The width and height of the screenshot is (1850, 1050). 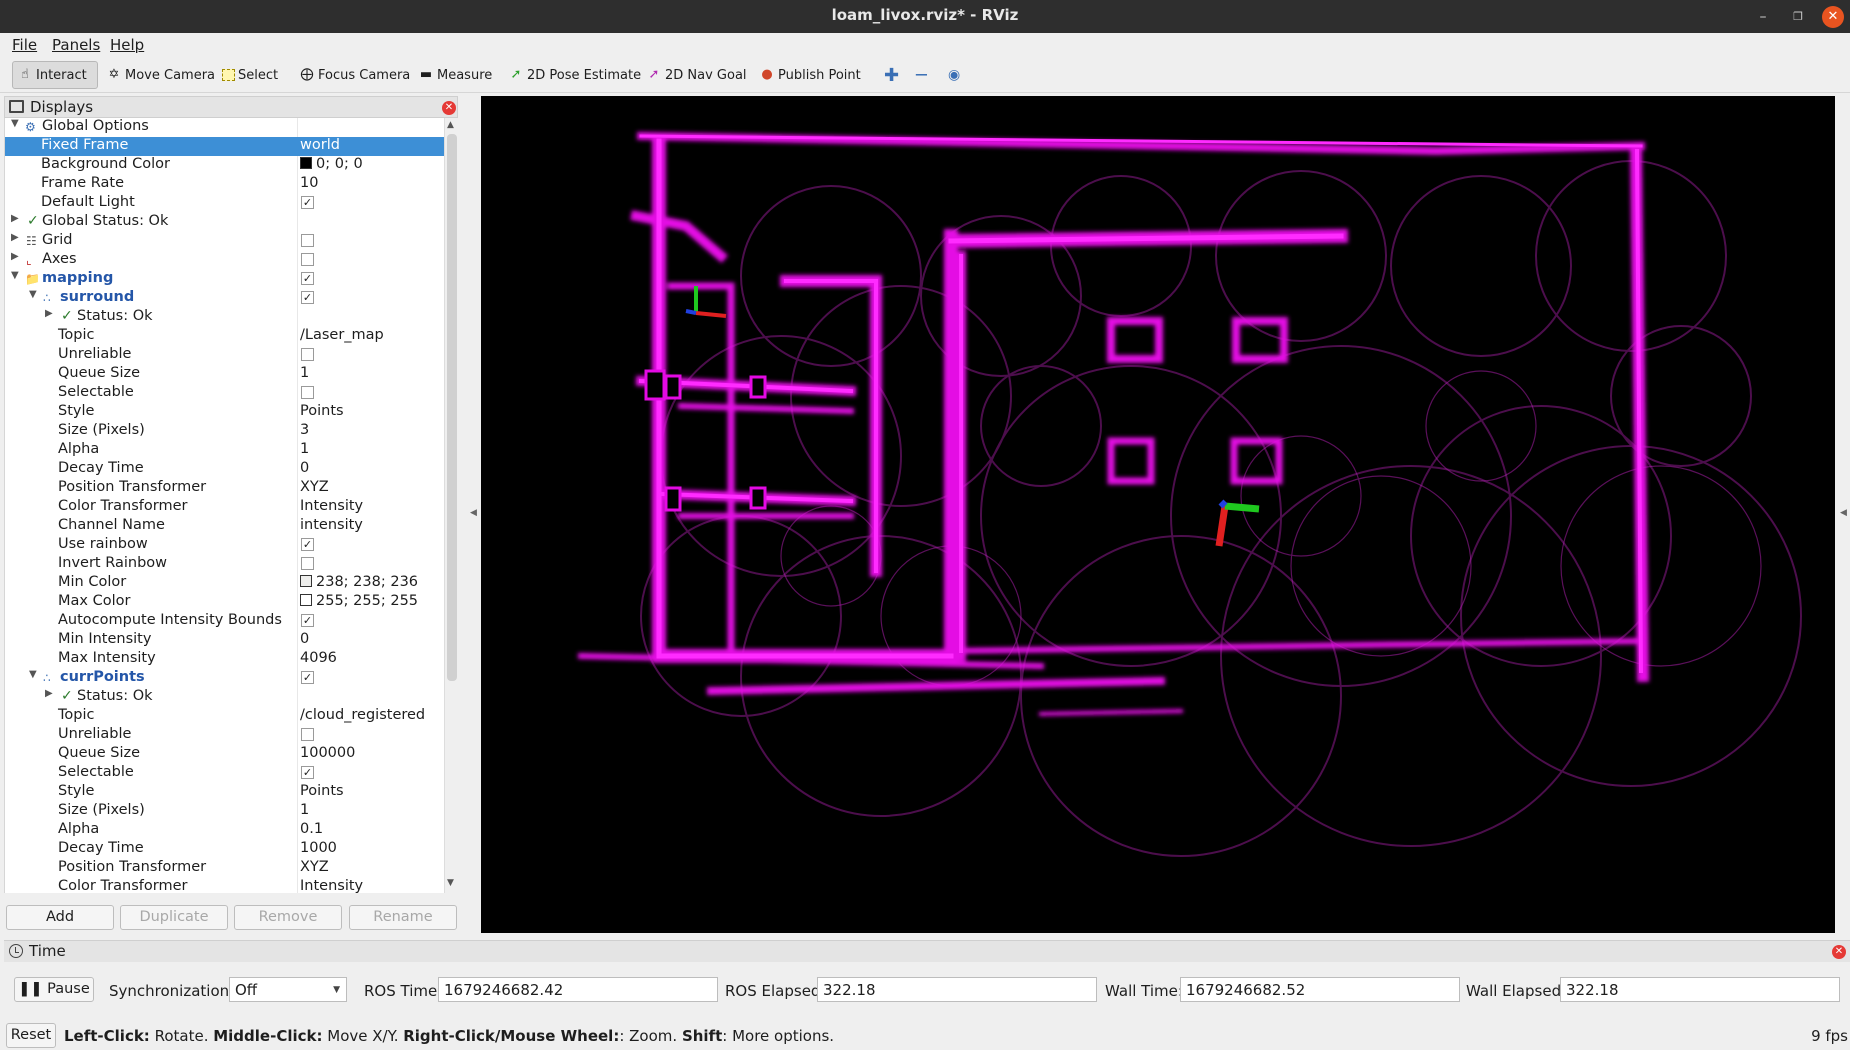 What do you see at coordinates (250, 75) in the screenshot?
I see `select-button: Select` at bounding box center [250, 75].